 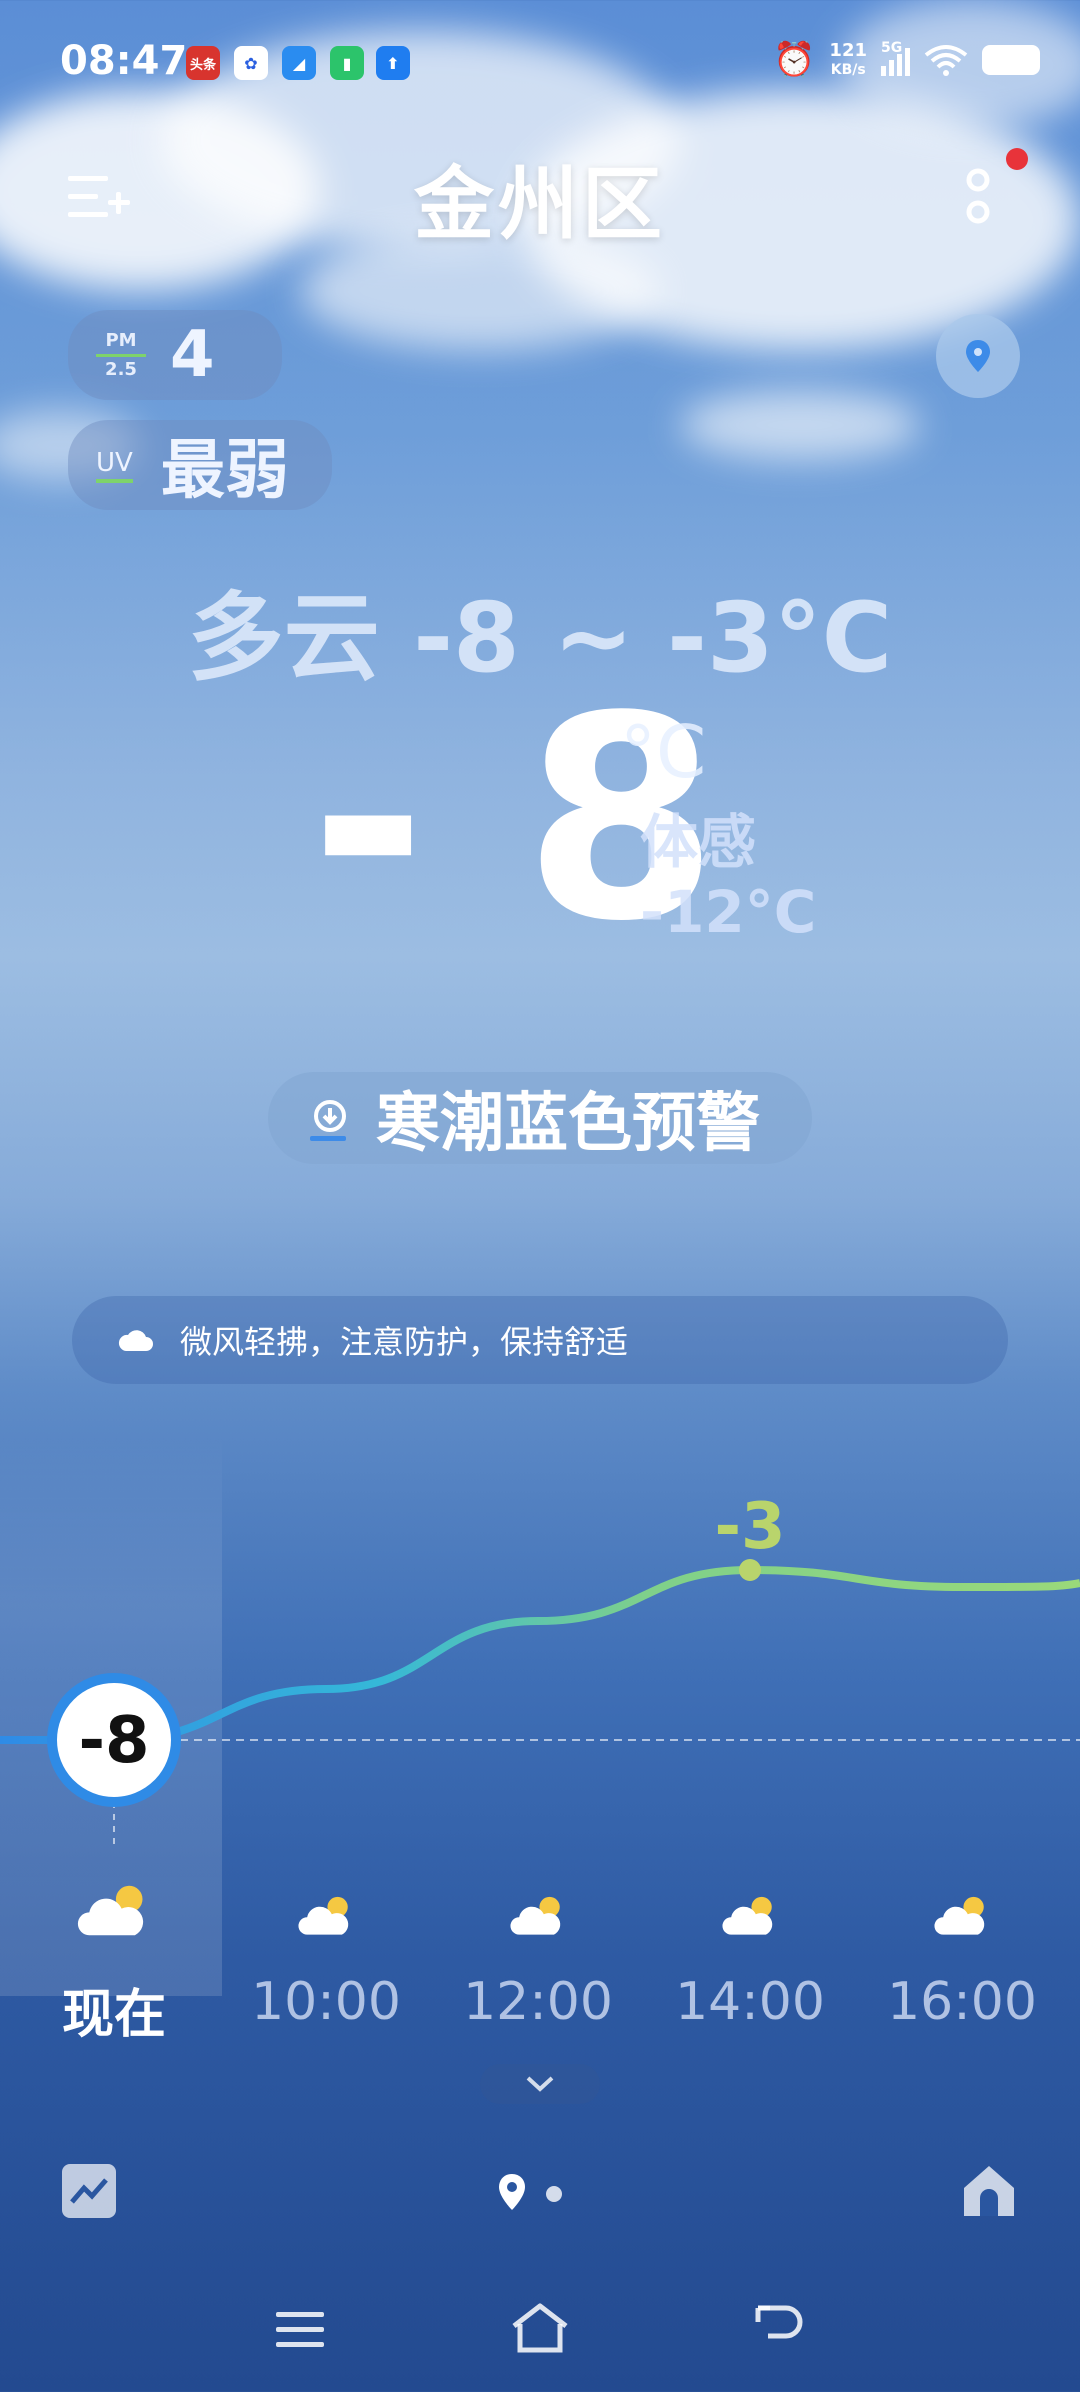 I want to click on notification-dot, so click(x=1017, y=159).